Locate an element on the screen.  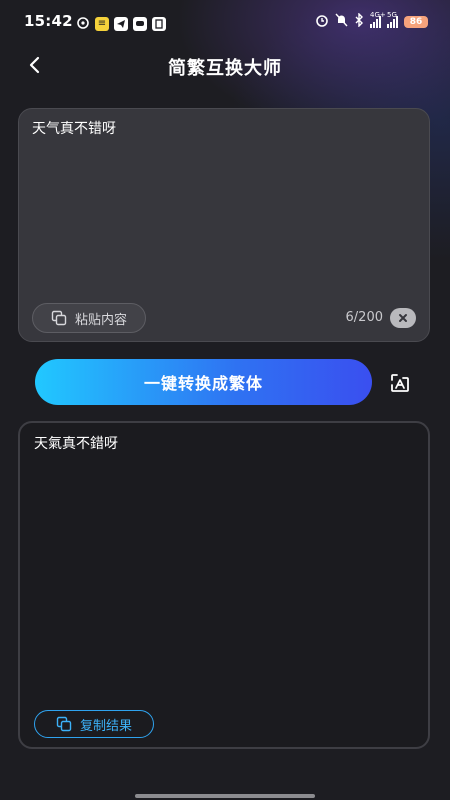
mute-icon is located at coordinates (341, 21).